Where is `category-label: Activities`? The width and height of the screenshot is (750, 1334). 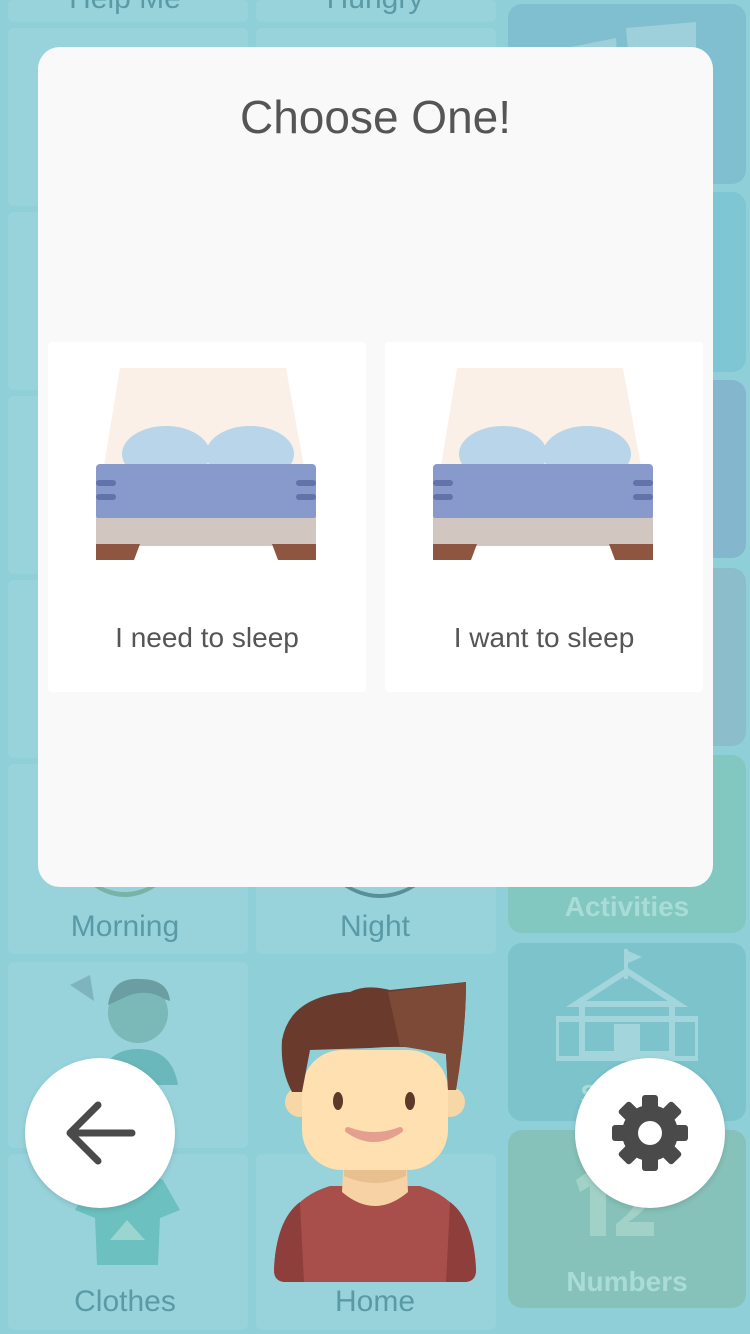
category-label: Activities is located at coordinates (627, 906).